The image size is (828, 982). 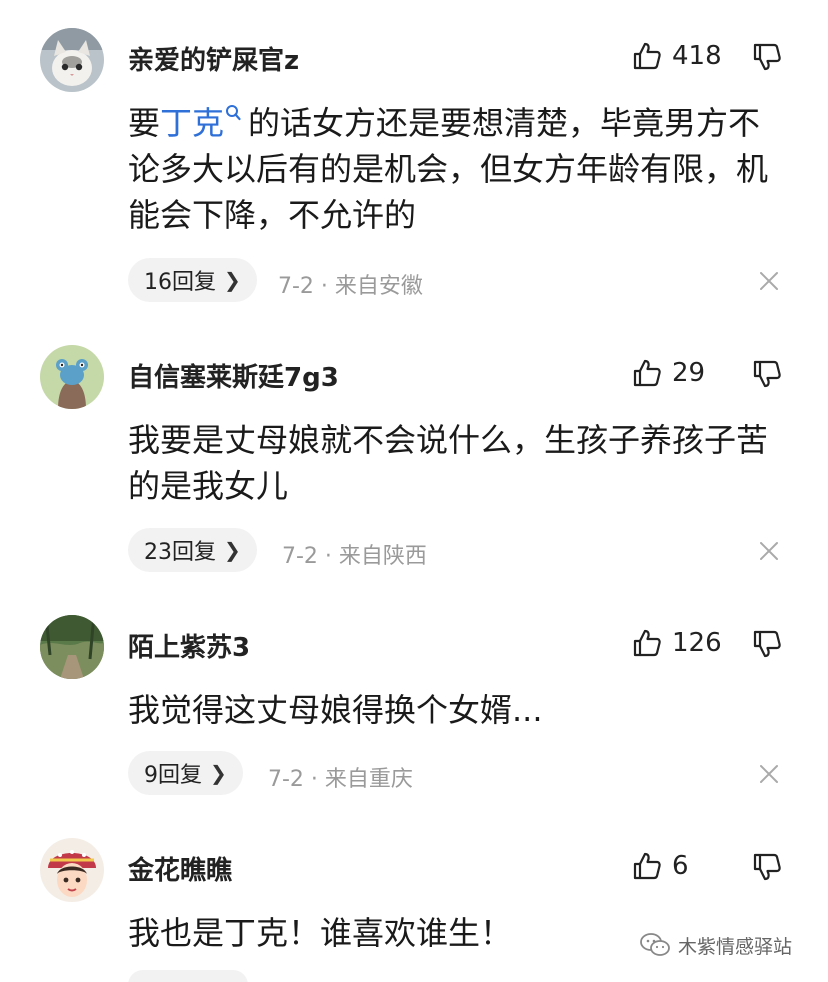 What do you see at coordinates (668, 373) in the screenshot?
I see `like-button: 29` at bounding box center [668, 373].